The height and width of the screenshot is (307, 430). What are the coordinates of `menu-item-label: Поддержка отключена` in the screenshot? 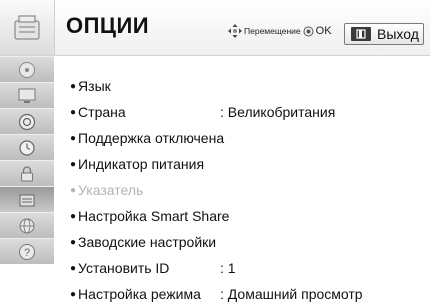 It's located at (151, 138).